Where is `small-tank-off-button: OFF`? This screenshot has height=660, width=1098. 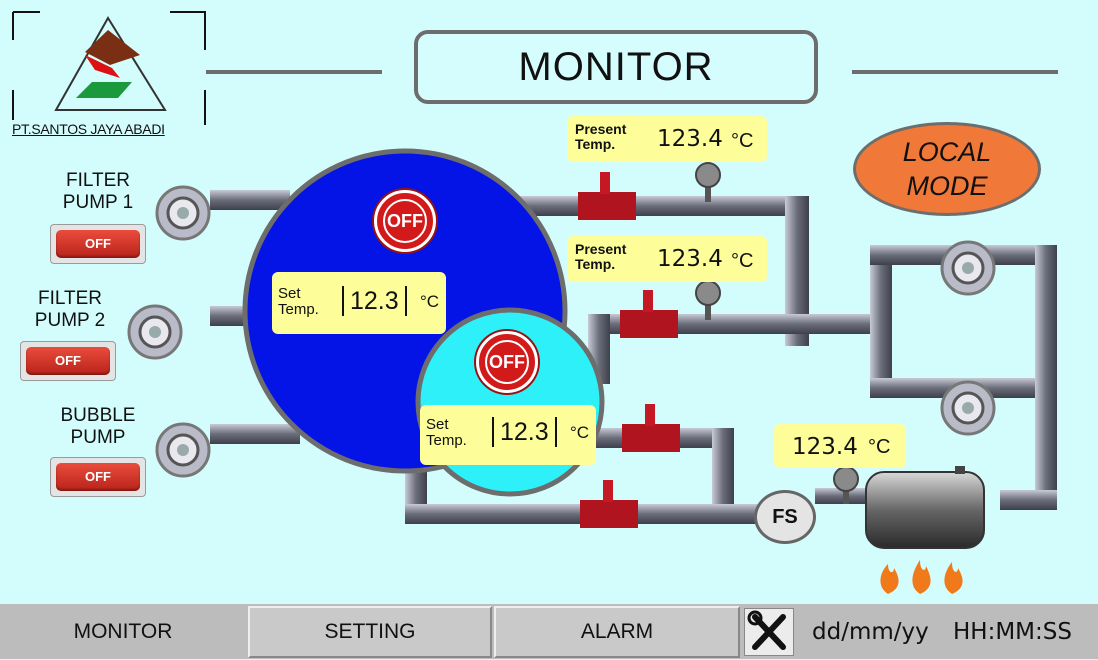
small-tank-off-button: OFF is located at coordinates (507, 362).